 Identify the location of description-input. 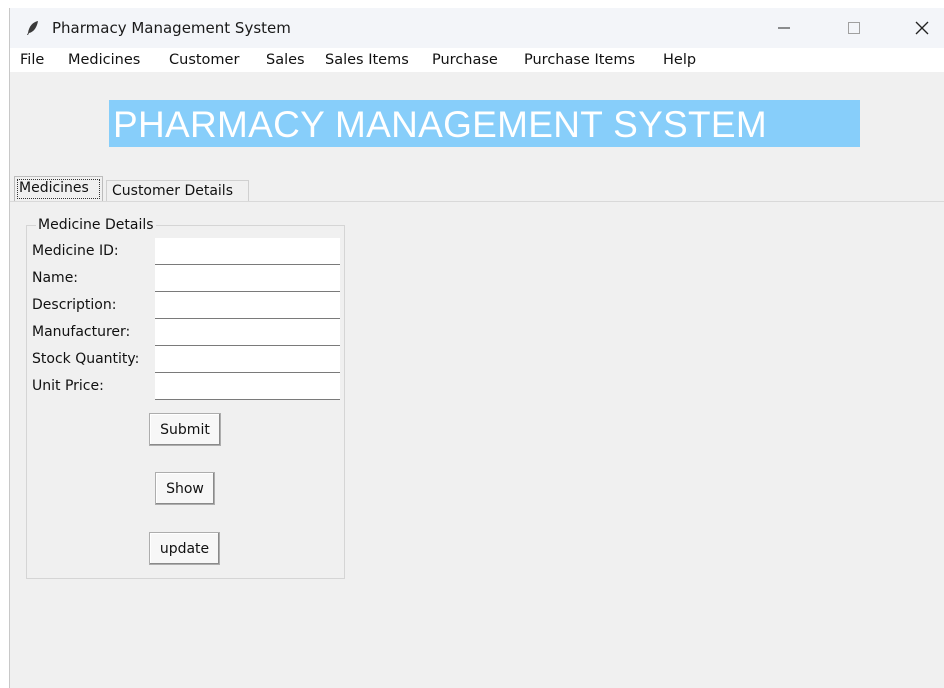
(247, 305).